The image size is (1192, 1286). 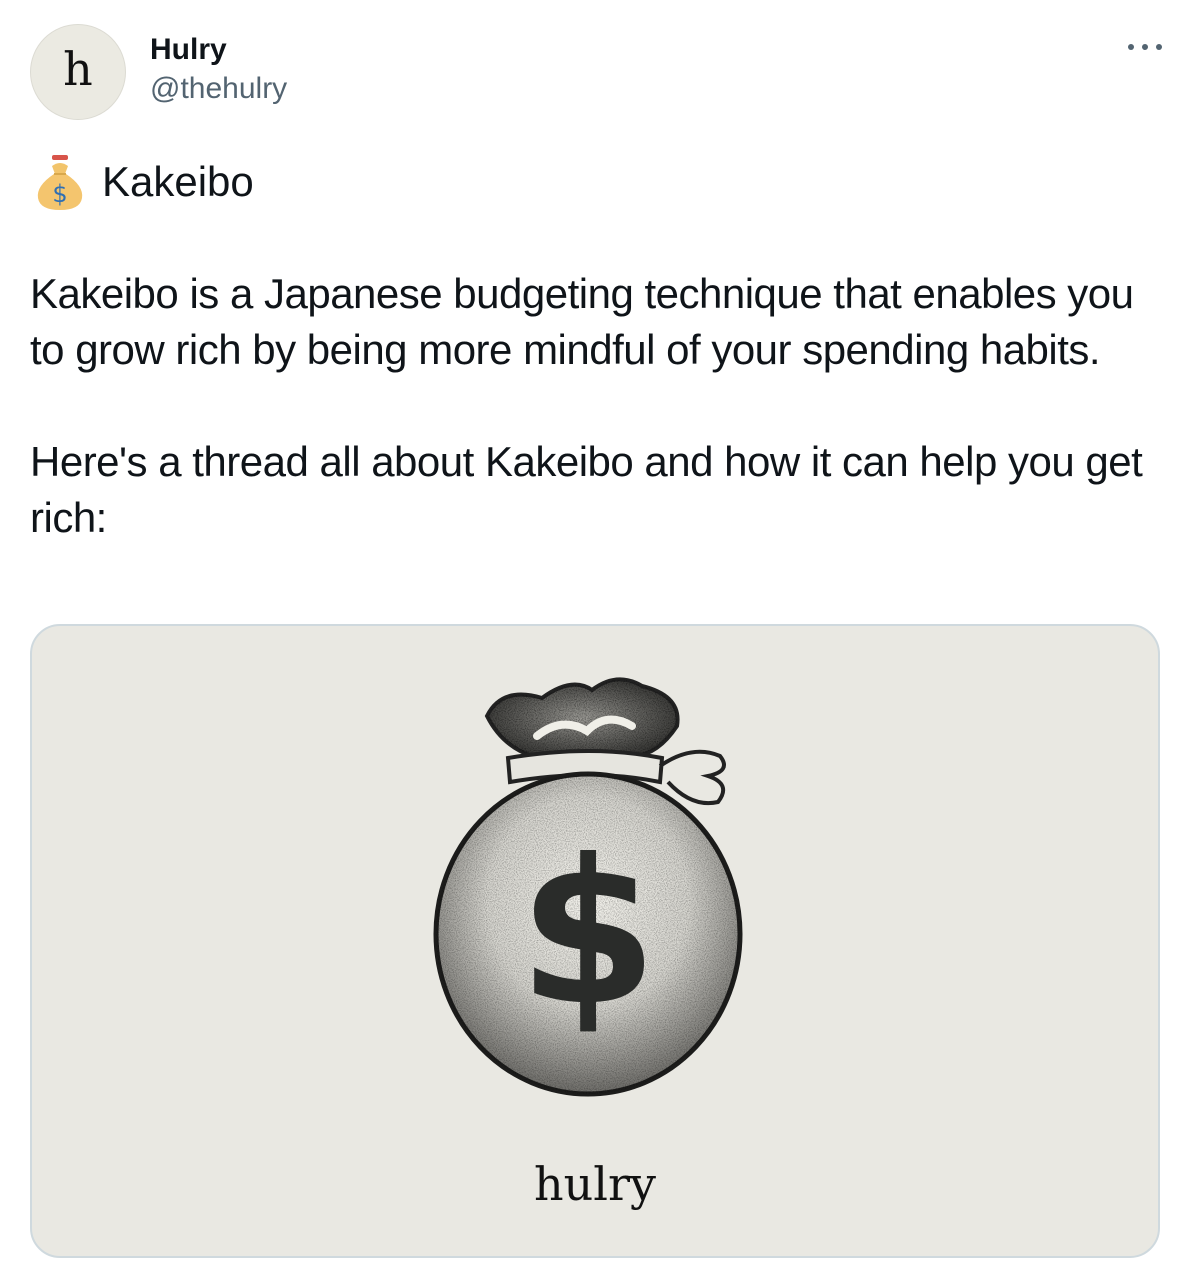 What do you see at coordinates (582, 717) in the screenshot?
I see `bag-top` at bounding box center [582, 717].